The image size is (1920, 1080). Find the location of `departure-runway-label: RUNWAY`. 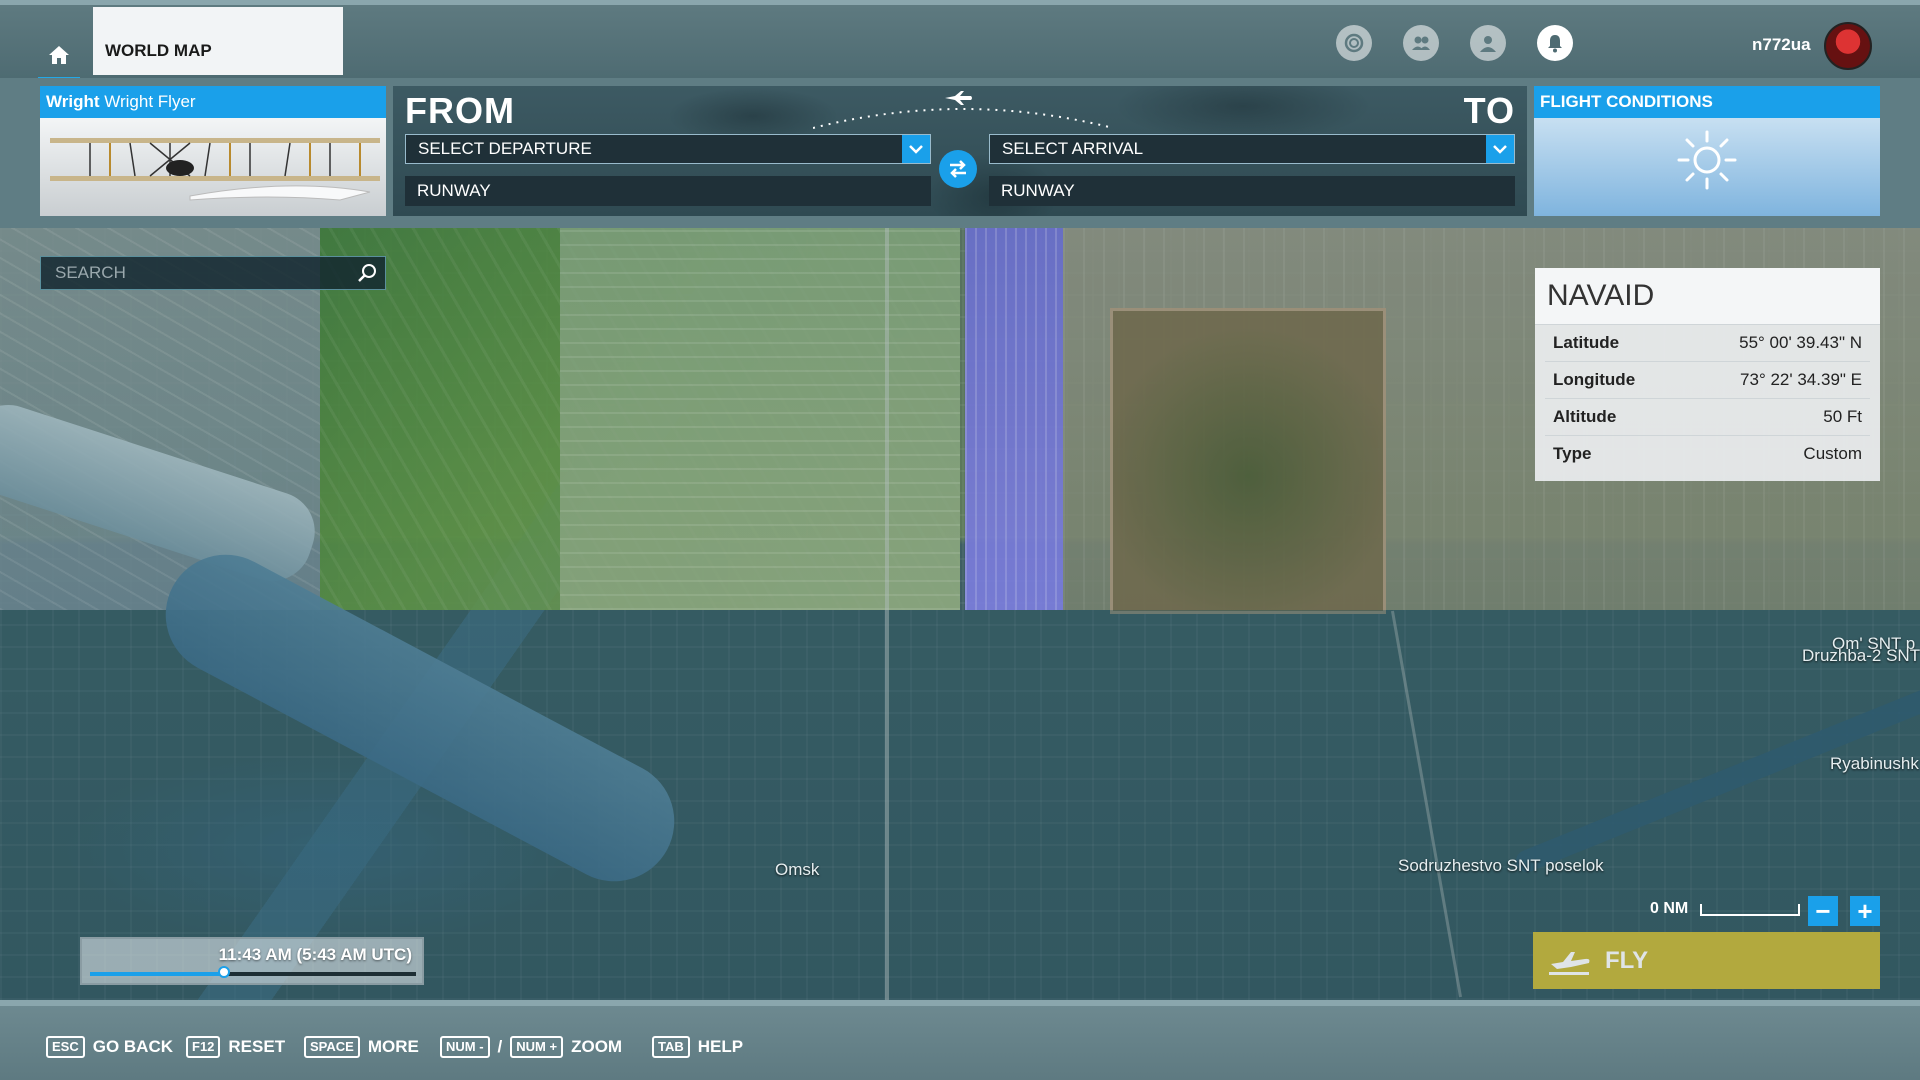

departure-runway-label: RUNWAY is located at coordinates (454, 190).